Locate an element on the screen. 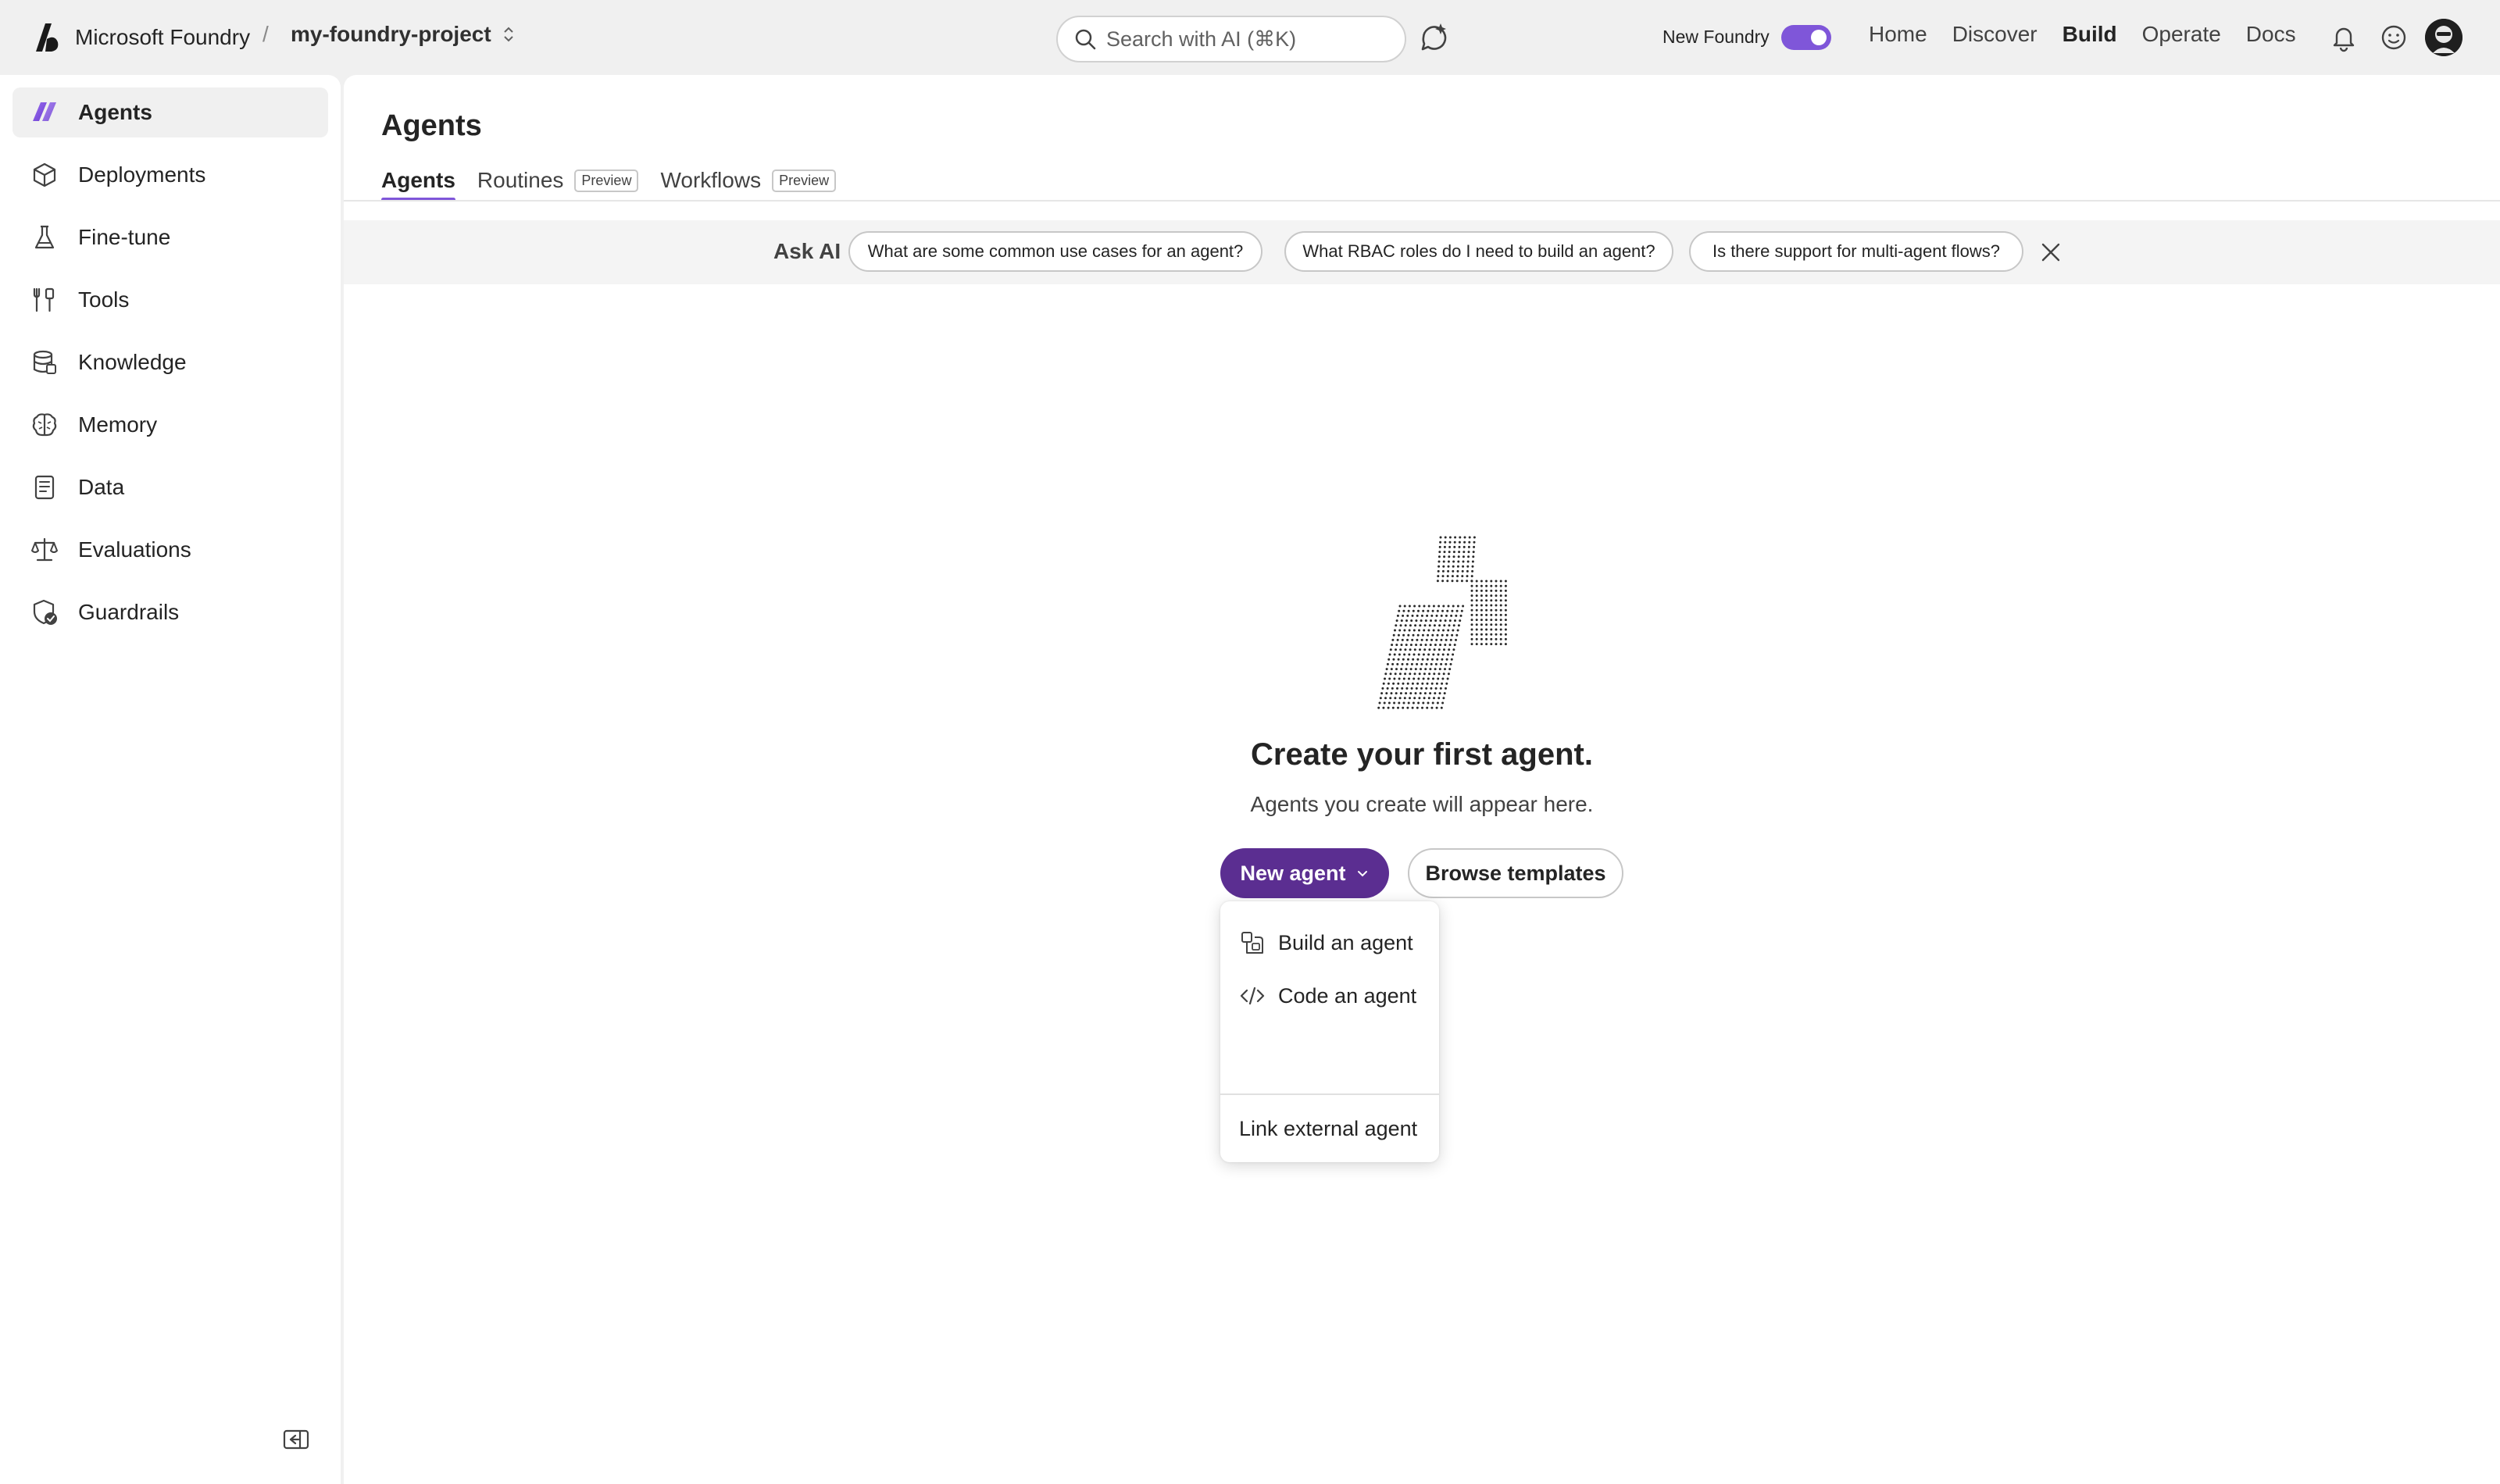 The height and width of the screenshot is (1484, 2500). sidebar-item-label: Tools is located at coordinates (104, 299).